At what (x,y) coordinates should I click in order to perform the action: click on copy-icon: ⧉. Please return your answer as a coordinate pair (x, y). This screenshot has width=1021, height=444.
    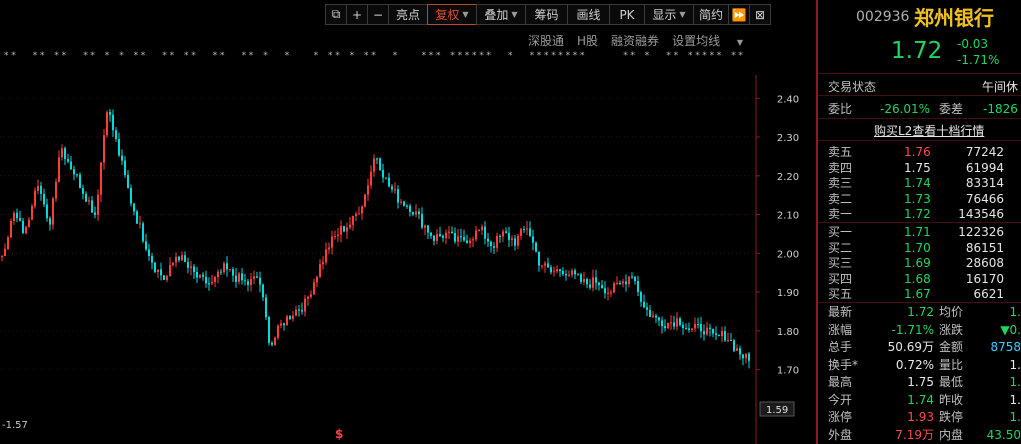
    Looking at the image, I should click on (336, 14).